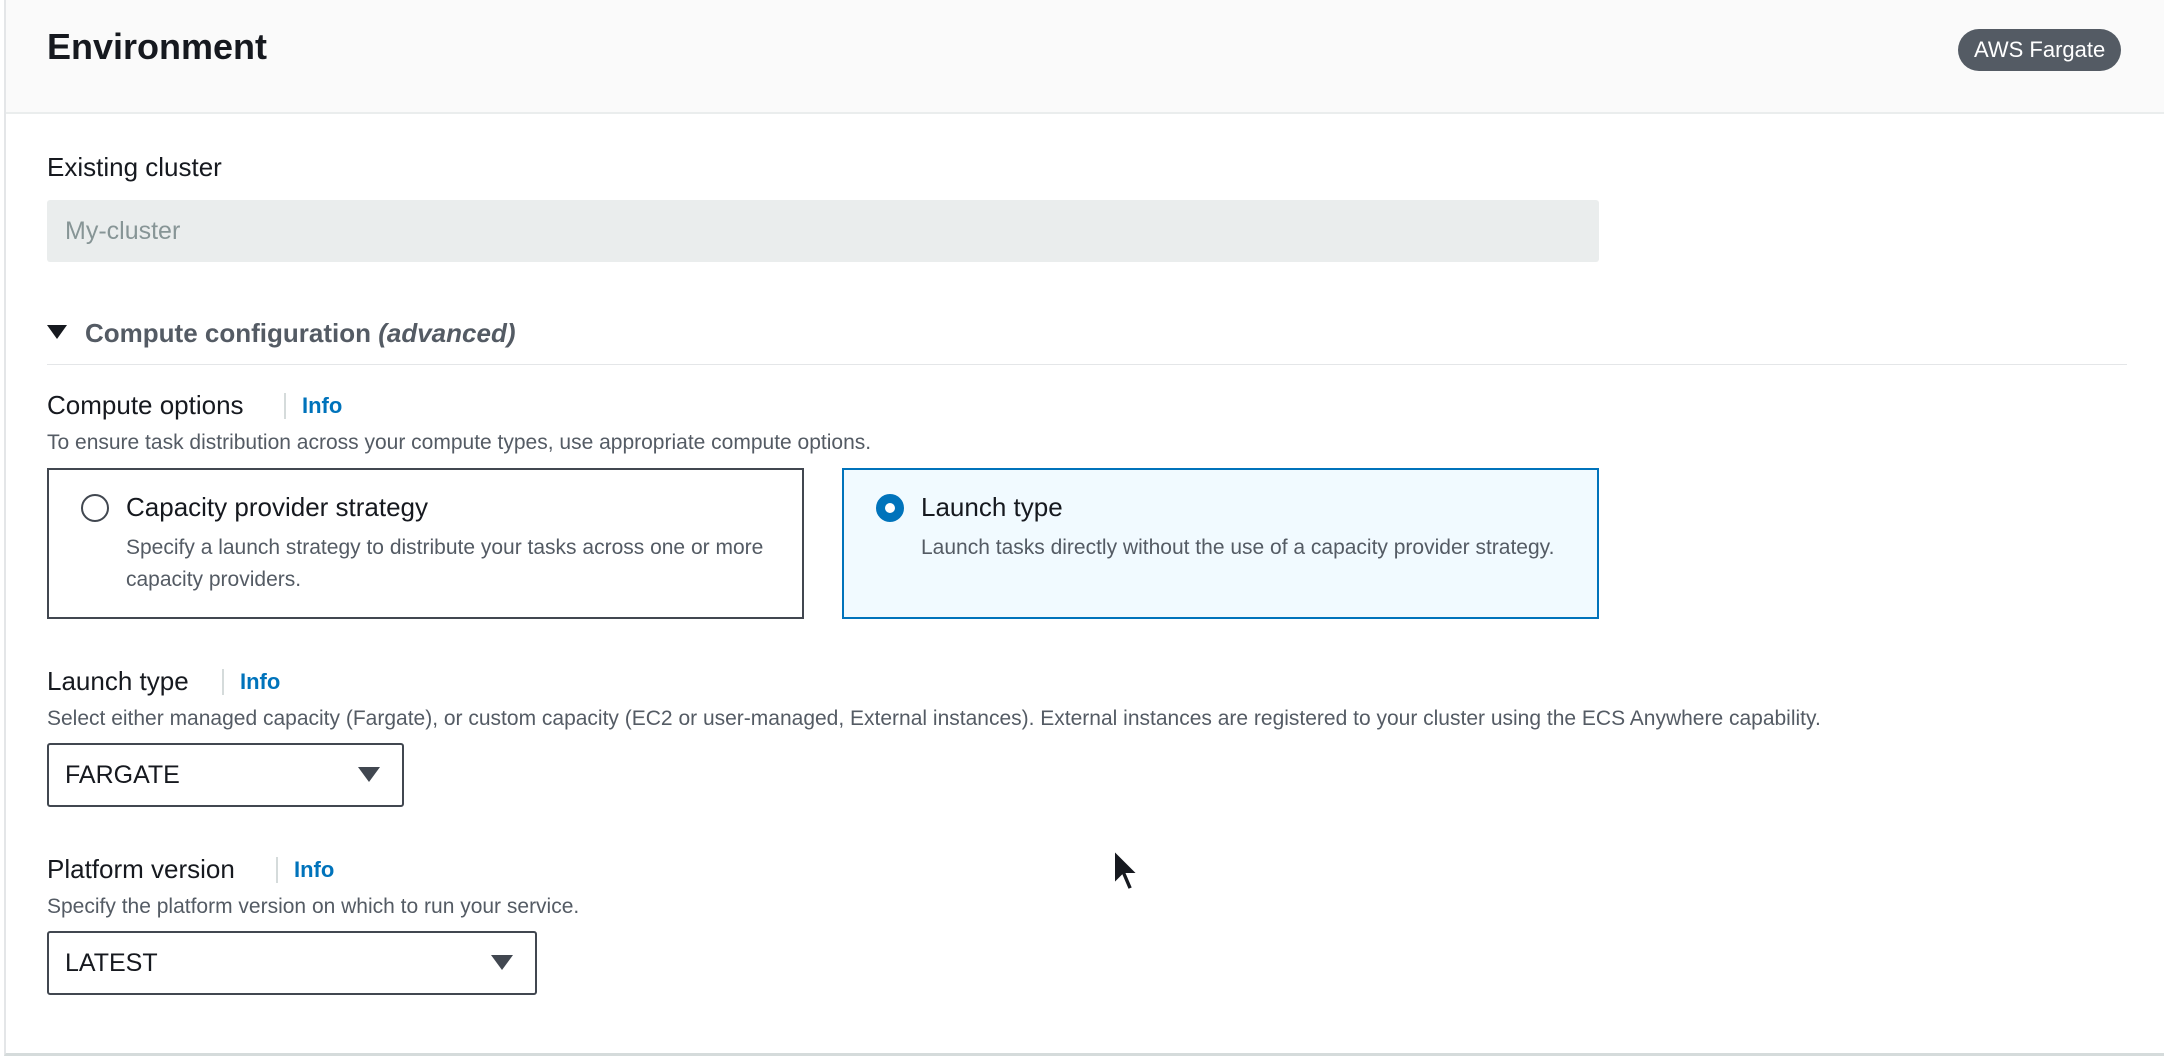 The image size is (2164, 1061). Describe the element at coordinates (95, 508) in the screenshot. I see `capacity-provider-radio` at that location.